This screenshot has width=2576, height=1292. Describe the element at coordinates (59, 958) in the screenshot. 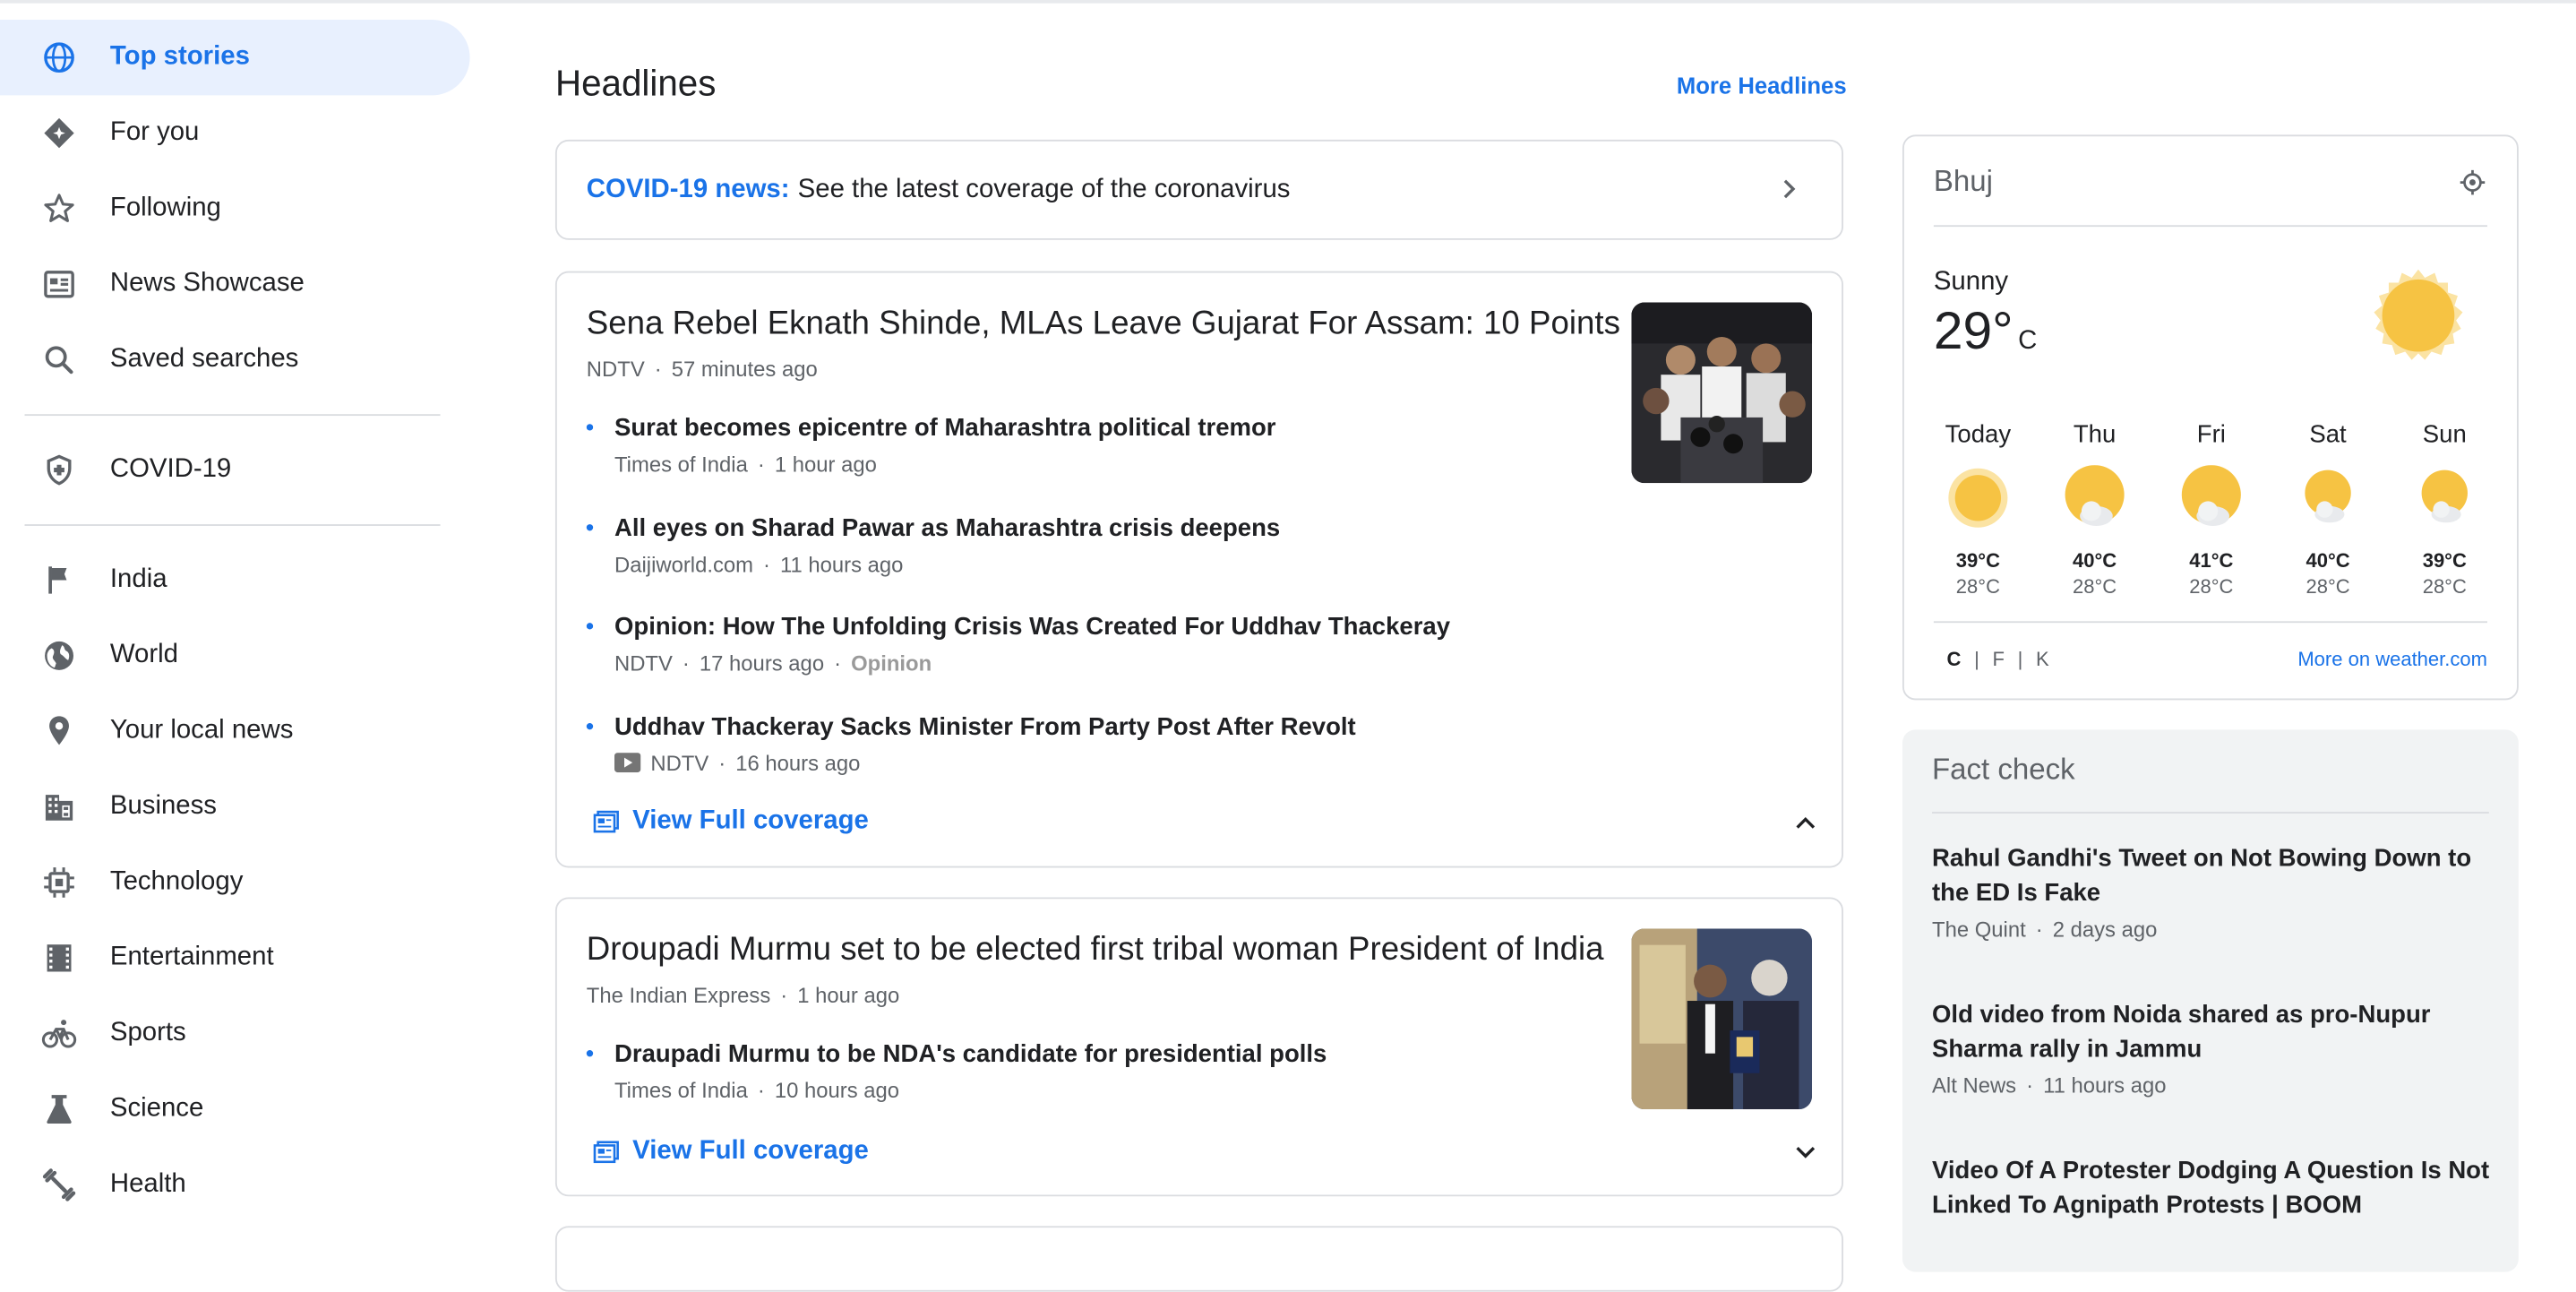

I see `film-icon` at that location.